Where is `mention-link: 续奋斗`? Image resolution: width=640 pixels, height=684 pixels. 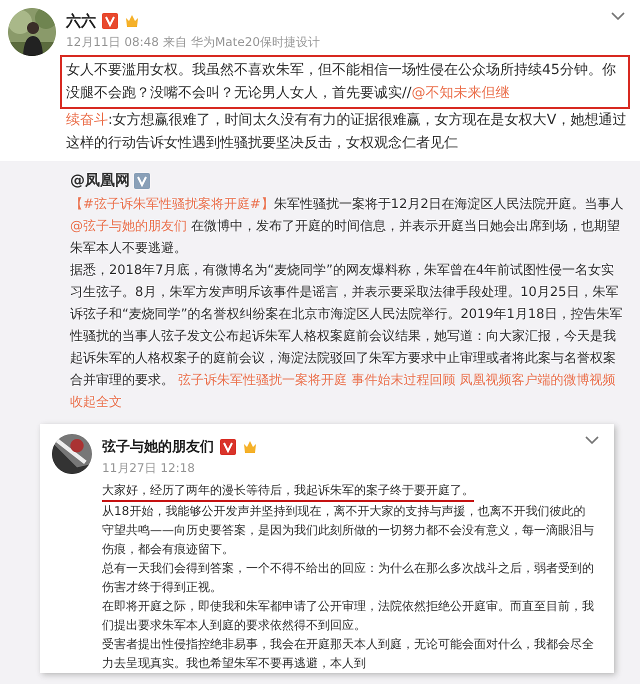
mention-link: 续奋斗 is located at coordinates (87, 120).